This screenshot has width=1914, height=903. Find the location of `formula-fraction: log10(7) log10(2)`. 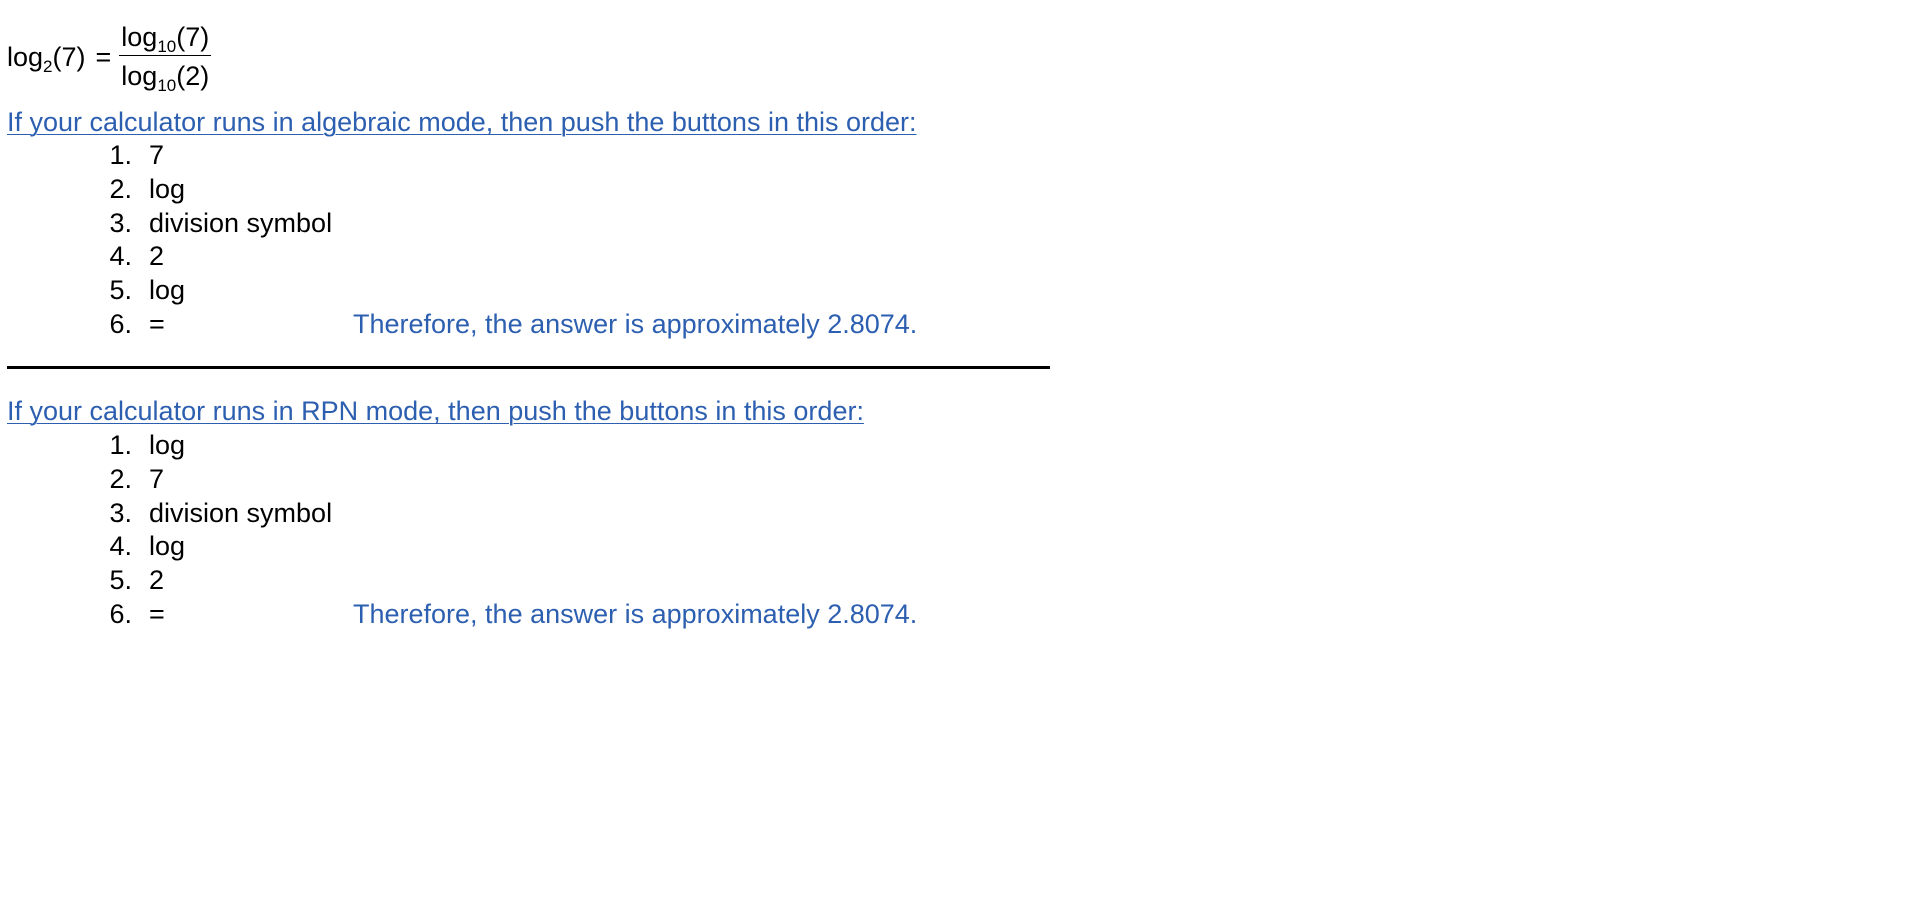

formula-fraction: log10(7) log10(2) is located at coordinates (165, 58).